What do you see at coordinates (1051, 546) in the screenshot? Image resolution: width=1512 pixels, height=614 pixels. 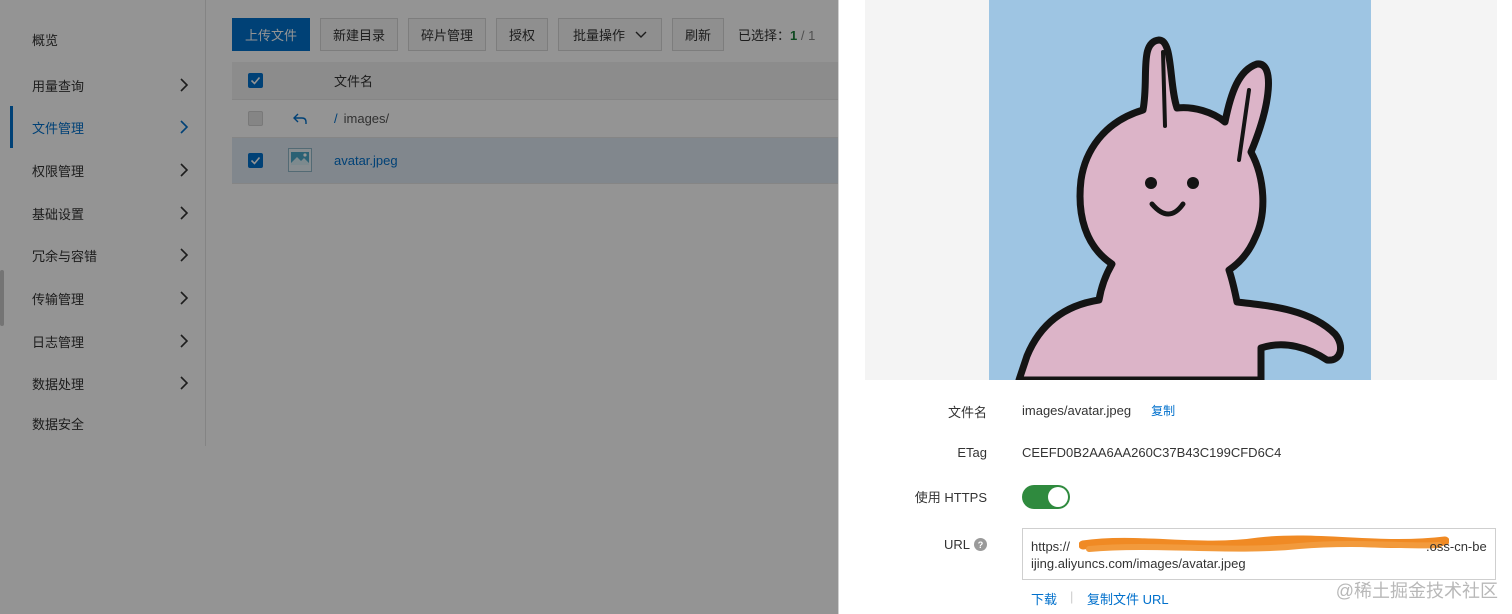 I see `url-prefix: https://` at bounding box center [1051, 546].